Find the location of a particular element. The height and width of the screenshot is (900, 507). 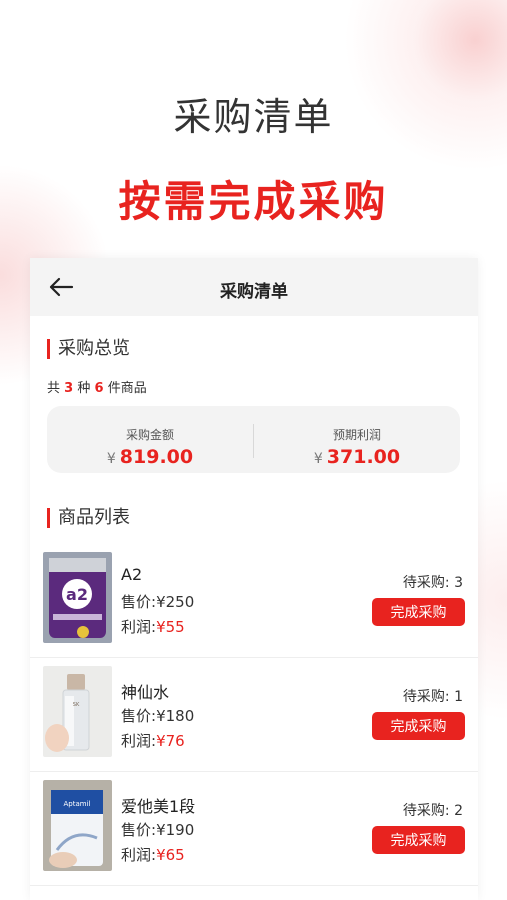

product-profit: 利润:¥76 is located at coordinates (153, 741).